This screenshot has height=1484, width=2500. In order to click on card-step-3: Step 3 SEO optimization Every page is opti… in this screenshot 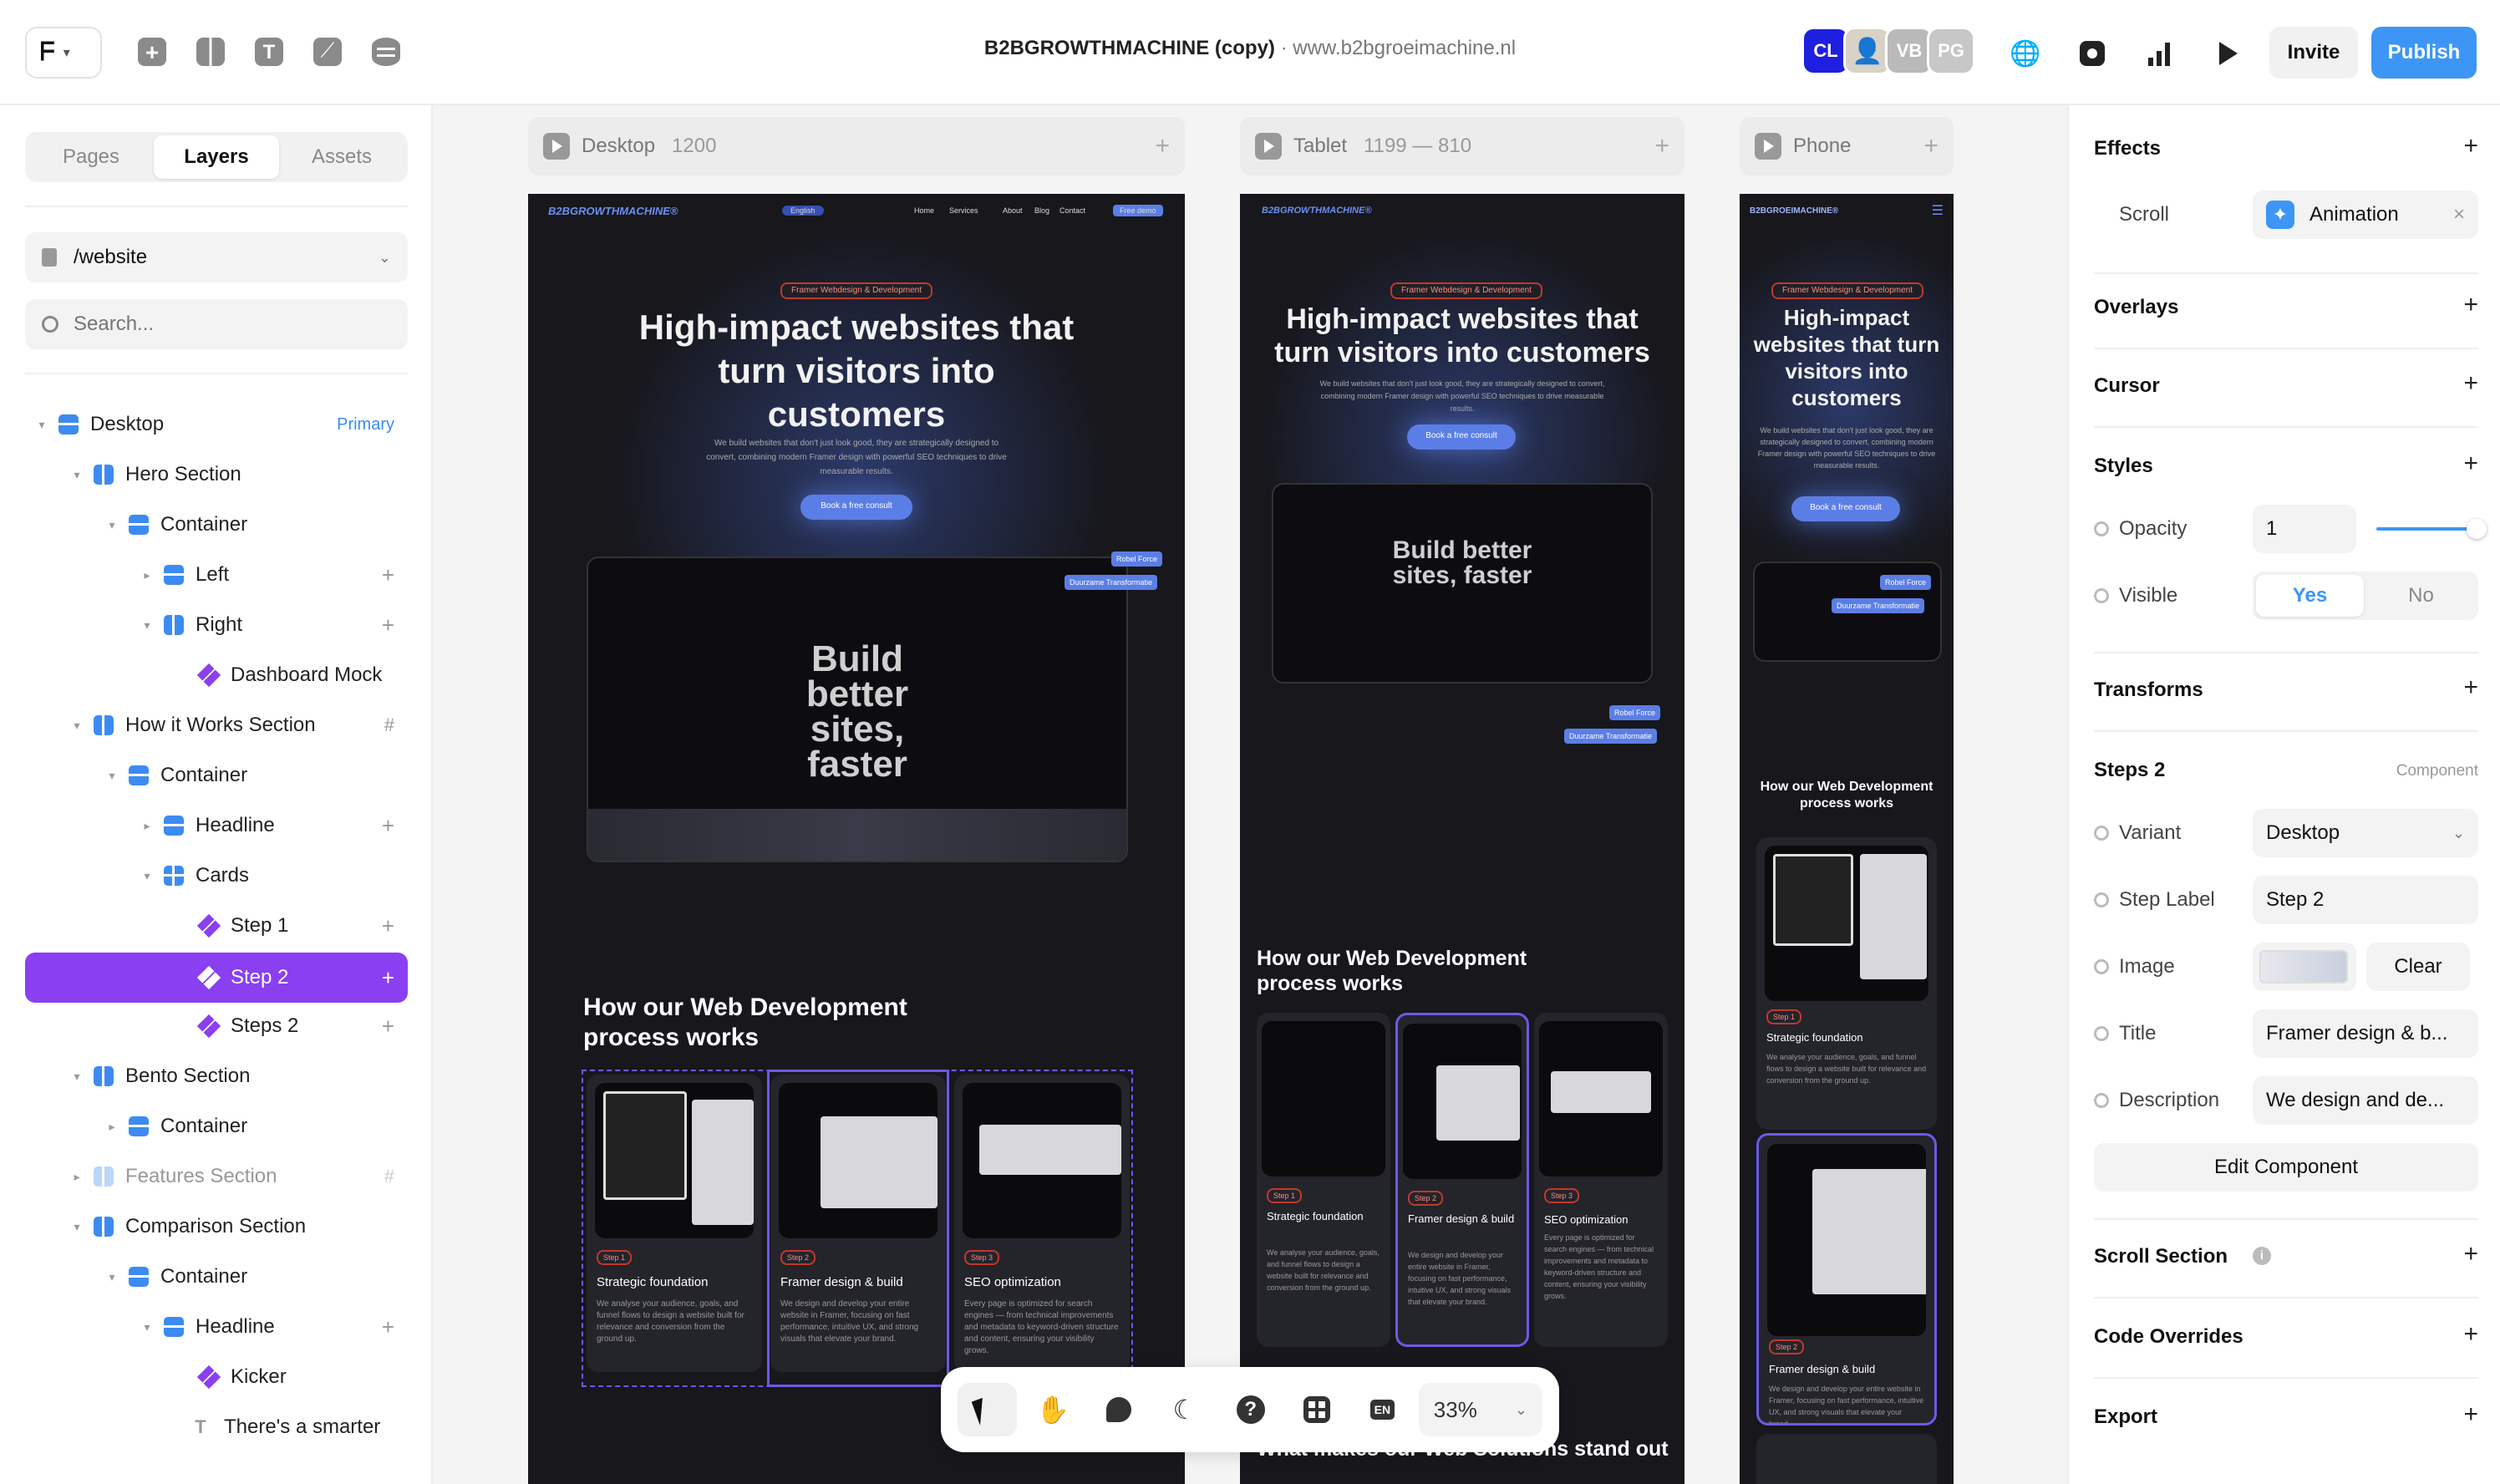, I will do `click(1601, 1180)`.